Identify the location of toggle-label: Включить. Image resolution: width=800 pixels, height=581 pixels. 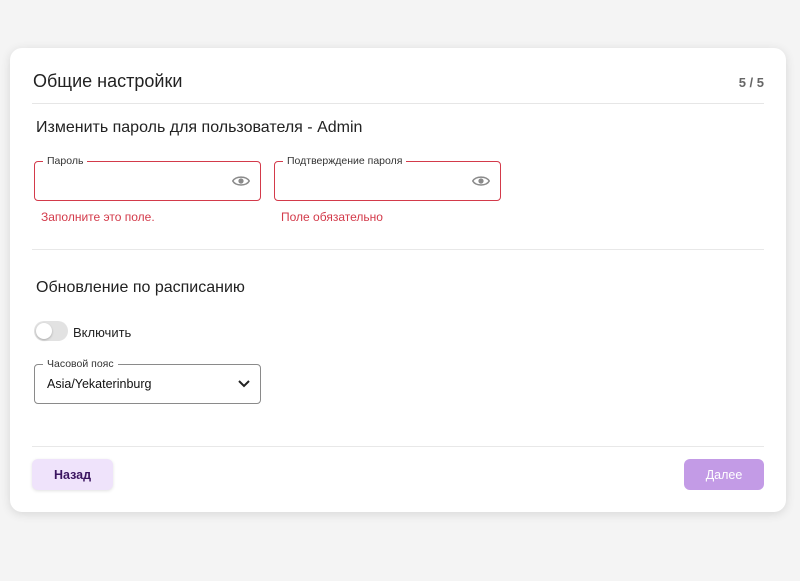
(102, 332).